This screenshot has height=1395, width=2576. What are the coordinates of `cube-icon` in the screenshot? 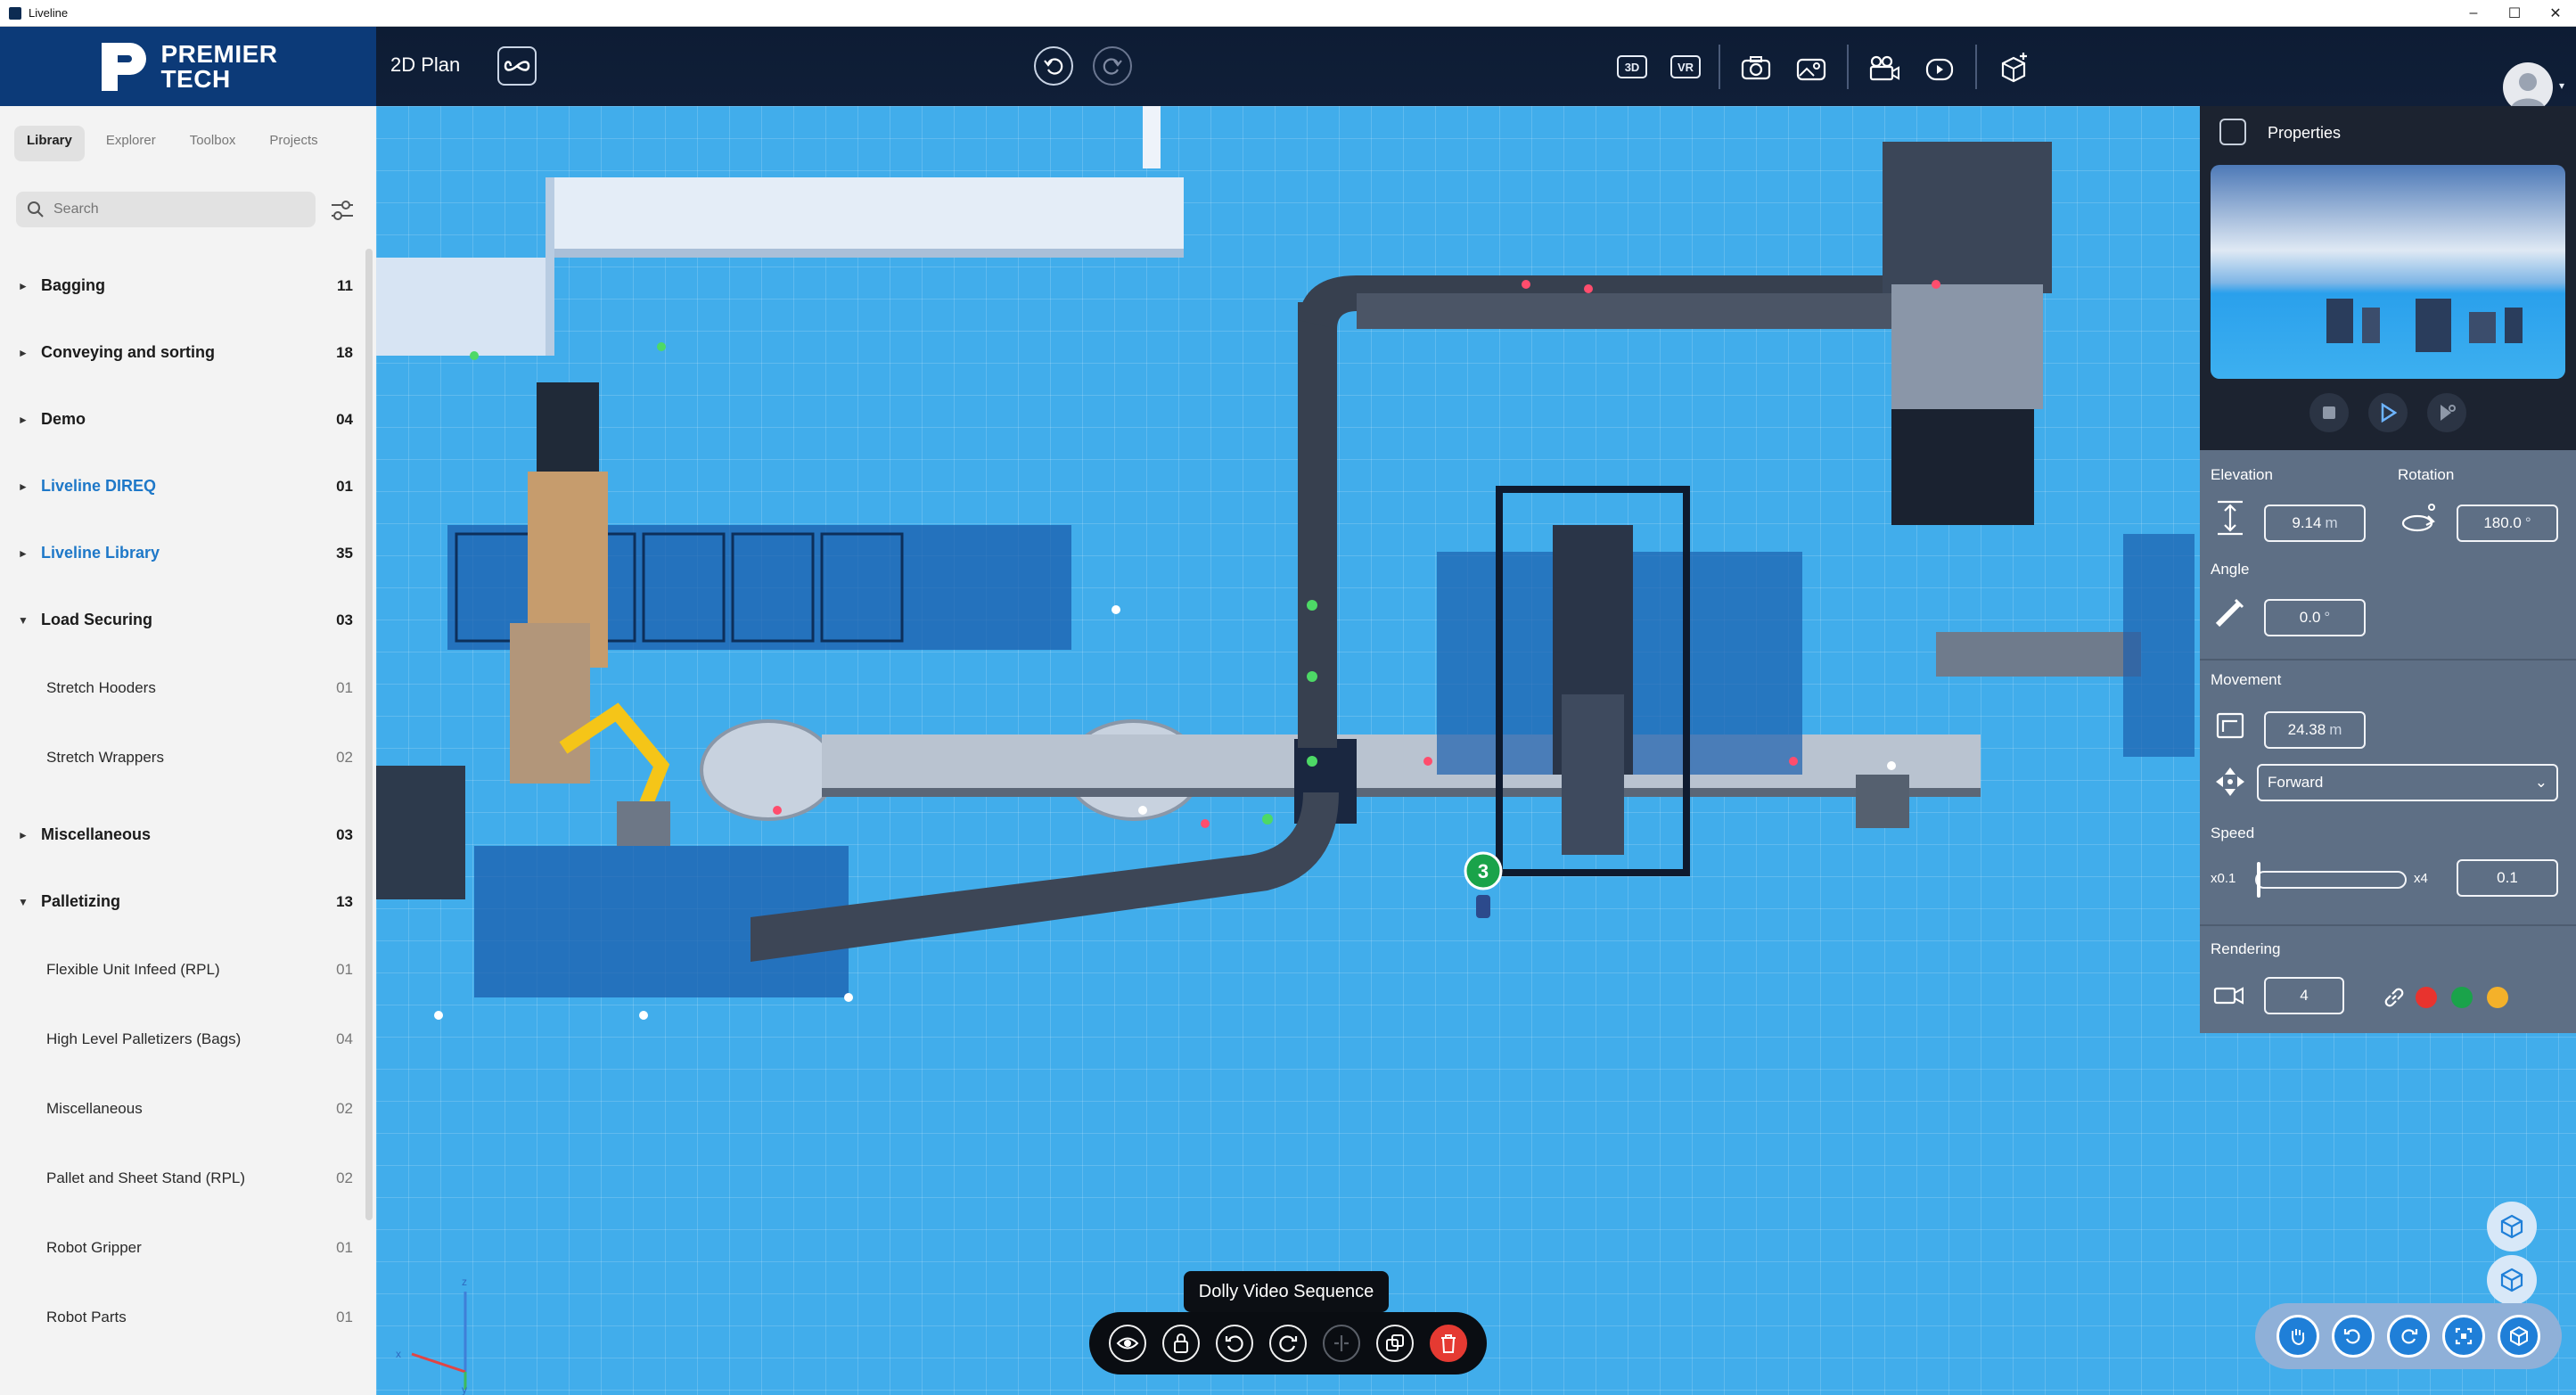 It's located at (2519, 1336).